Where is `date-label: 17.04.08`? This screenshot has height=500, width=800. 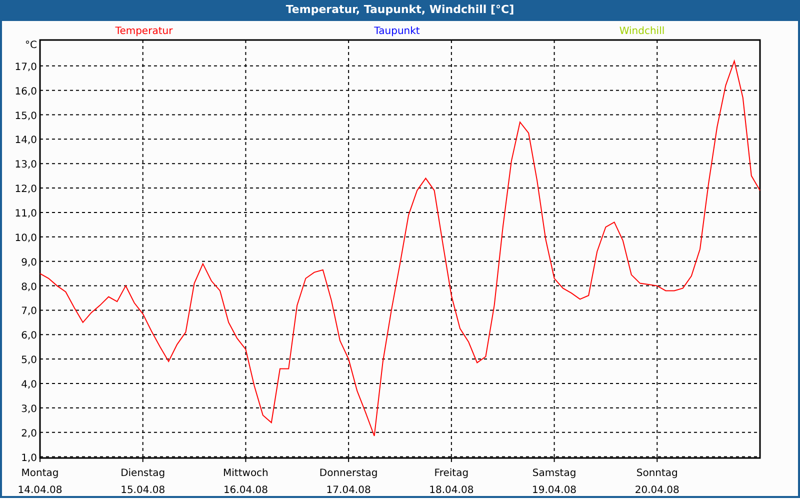 date-label: 17.04.08 is located at coordinates (348, 490).